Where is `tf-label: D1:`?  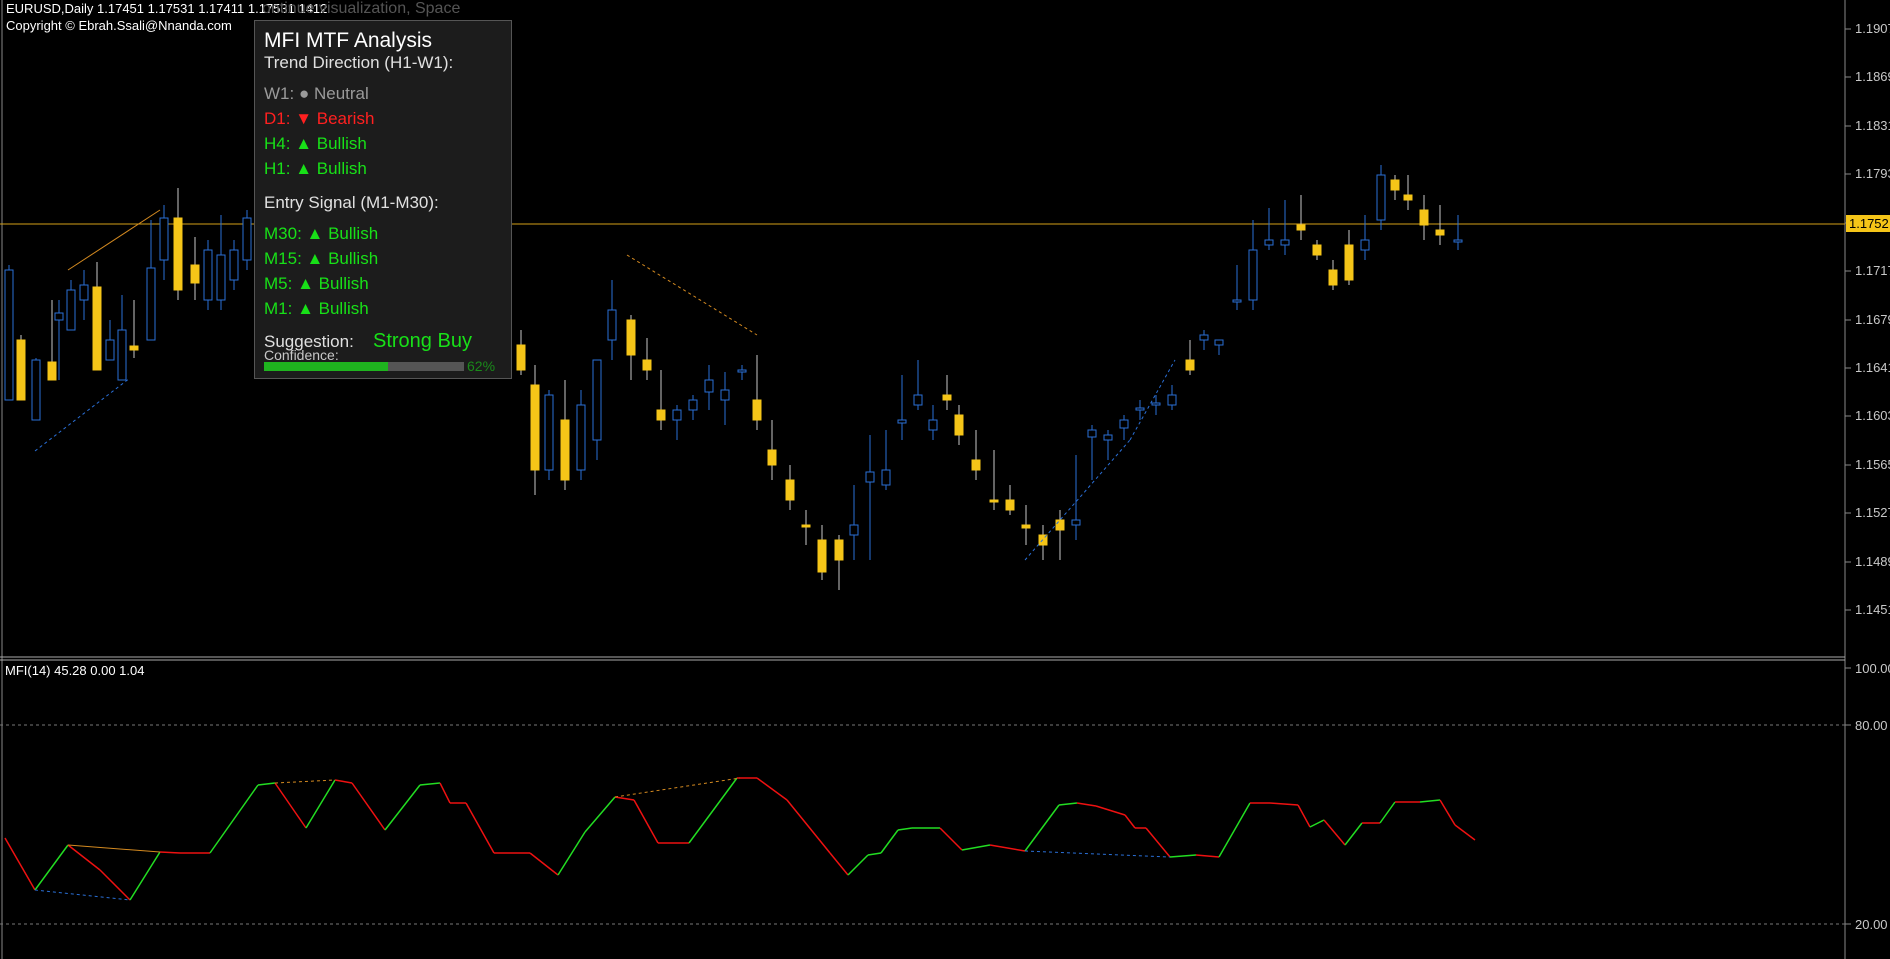
tf-label: D1: is located at coordinates (277, 118).